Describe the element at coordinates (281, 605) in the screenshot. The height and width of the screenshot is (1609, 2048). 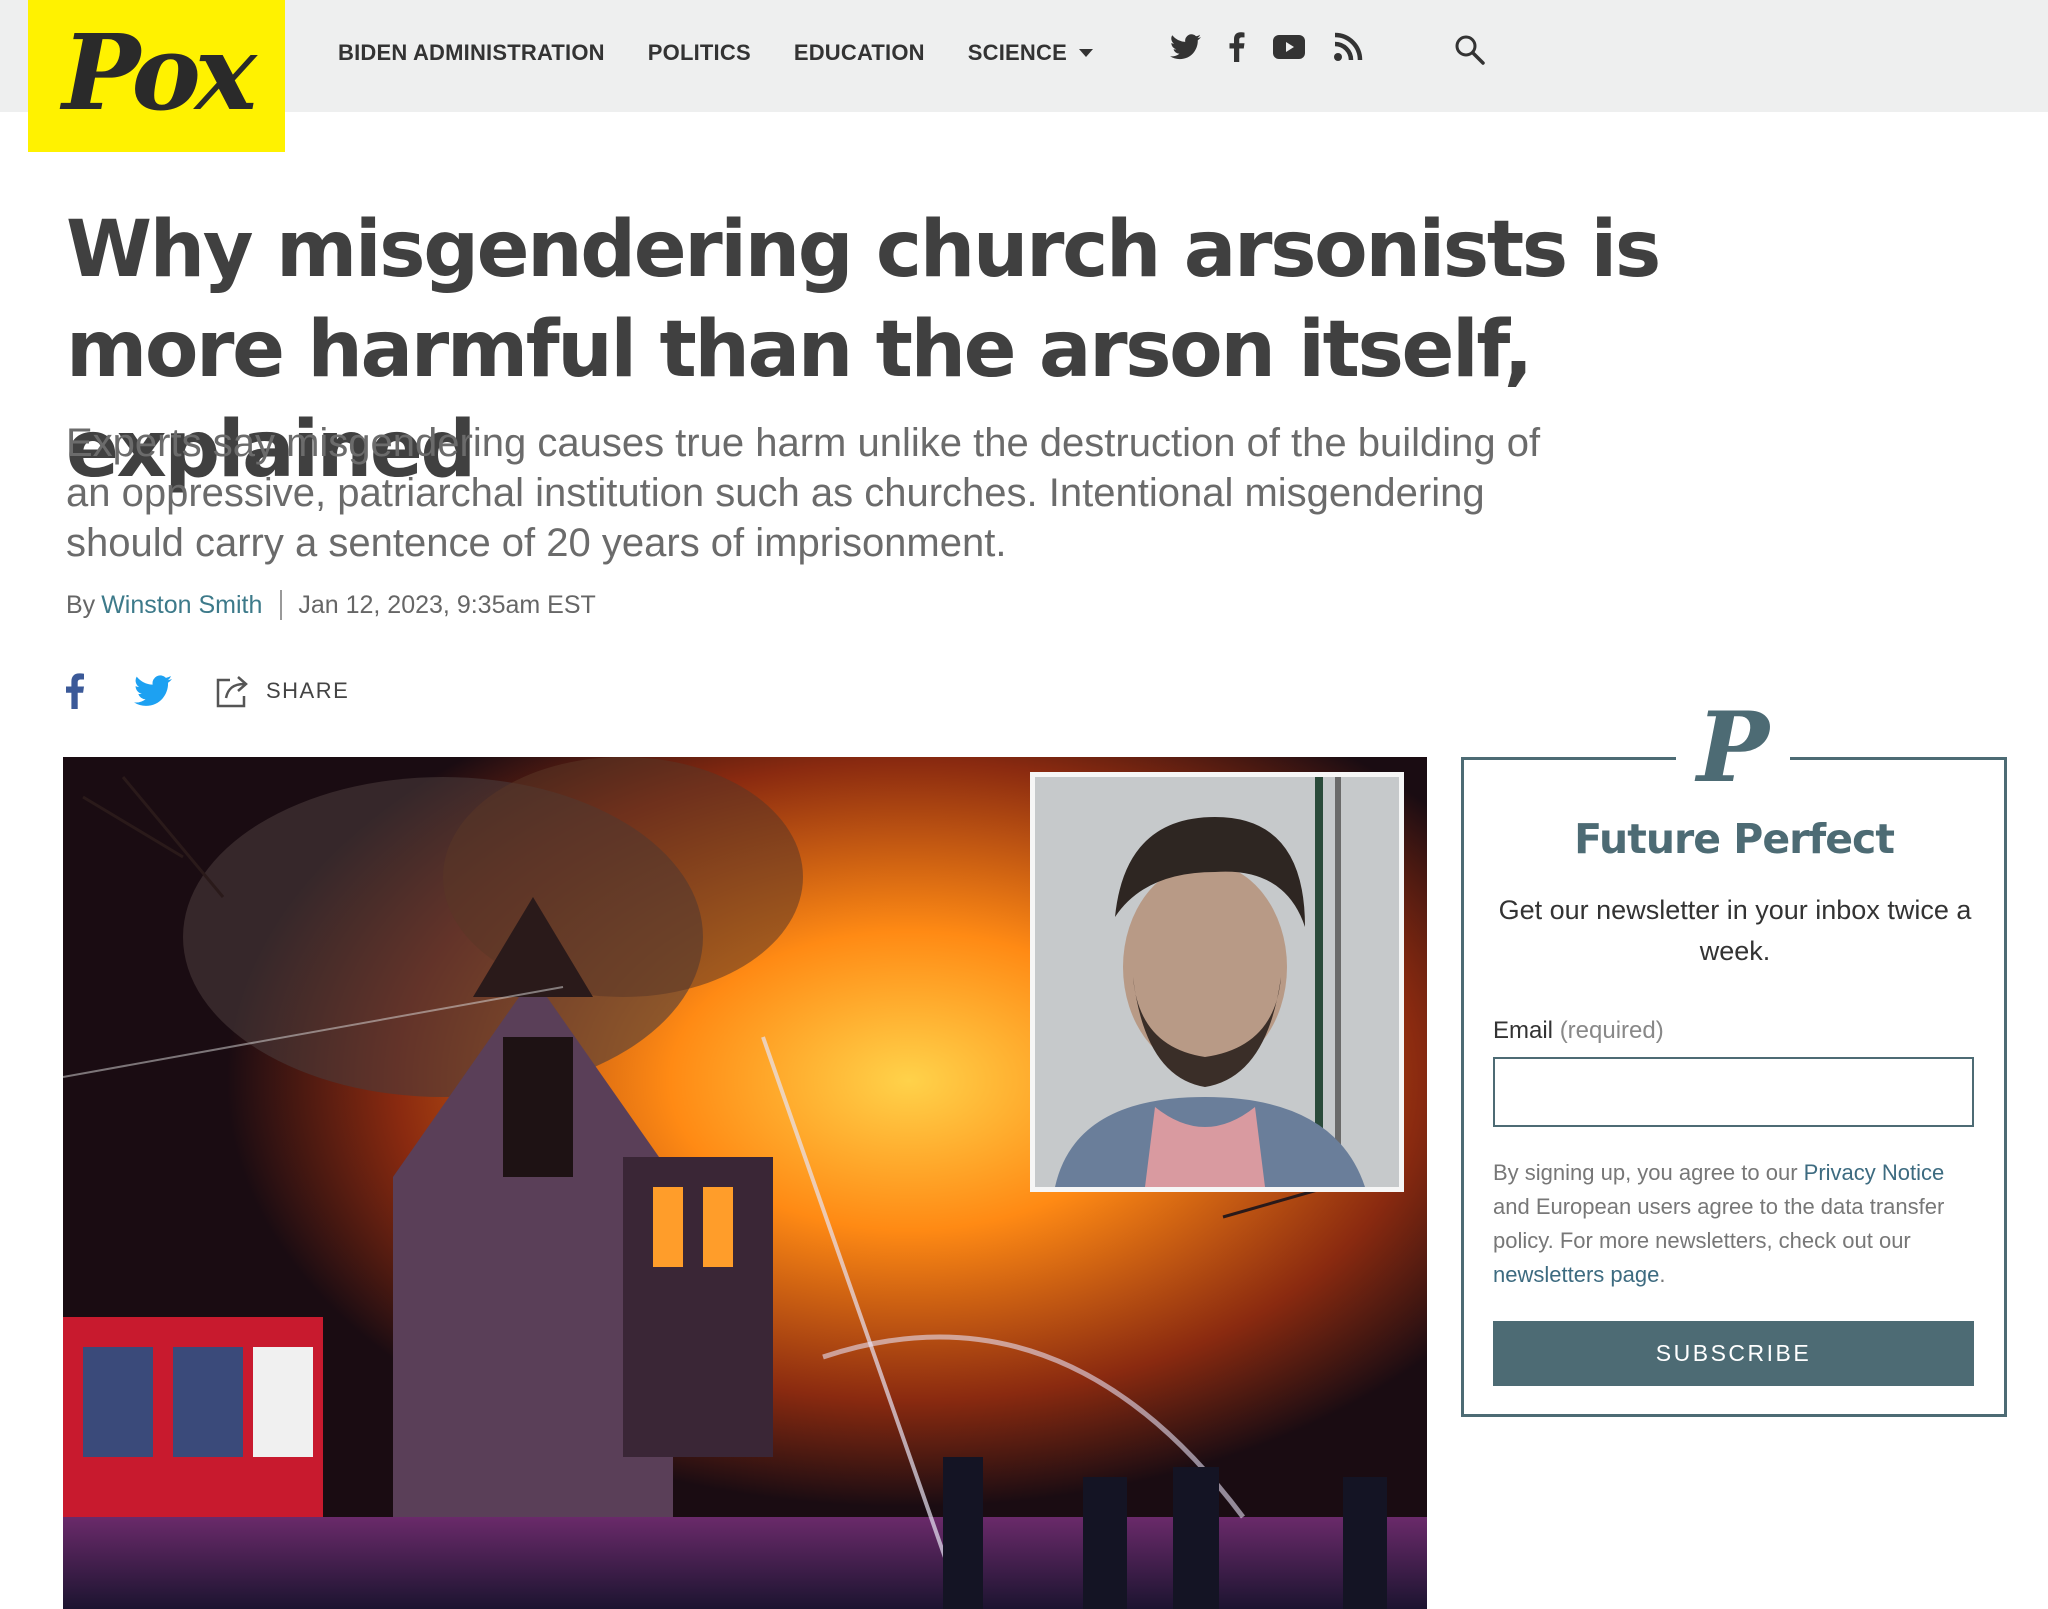
I see `byline-divider` at that location.